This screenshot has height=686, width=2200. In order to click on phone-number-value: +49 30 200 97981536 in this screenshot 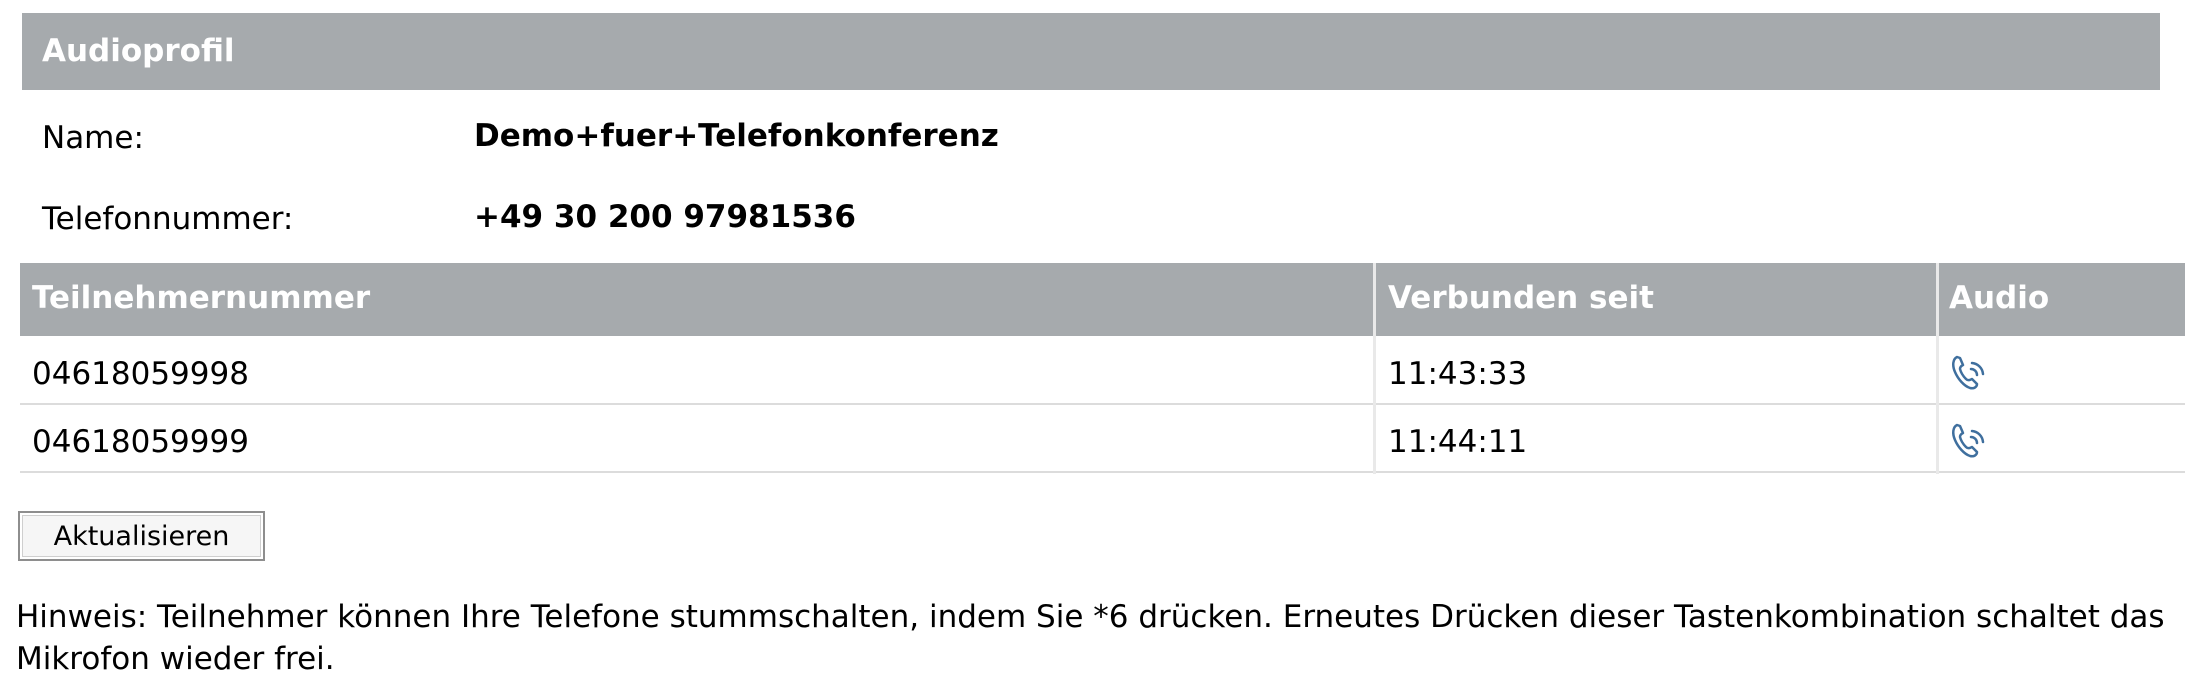, I will do `click(665, 217)`.